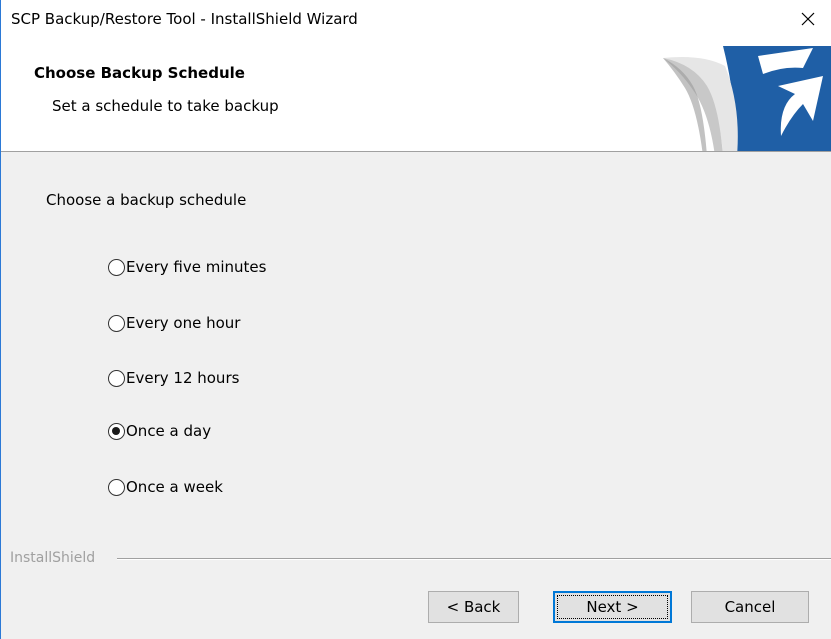  What do you see at coordinates (183, 378) in the screenshot?
I see `radio-label: Every 12 hours` at bounding box center [183, 378].